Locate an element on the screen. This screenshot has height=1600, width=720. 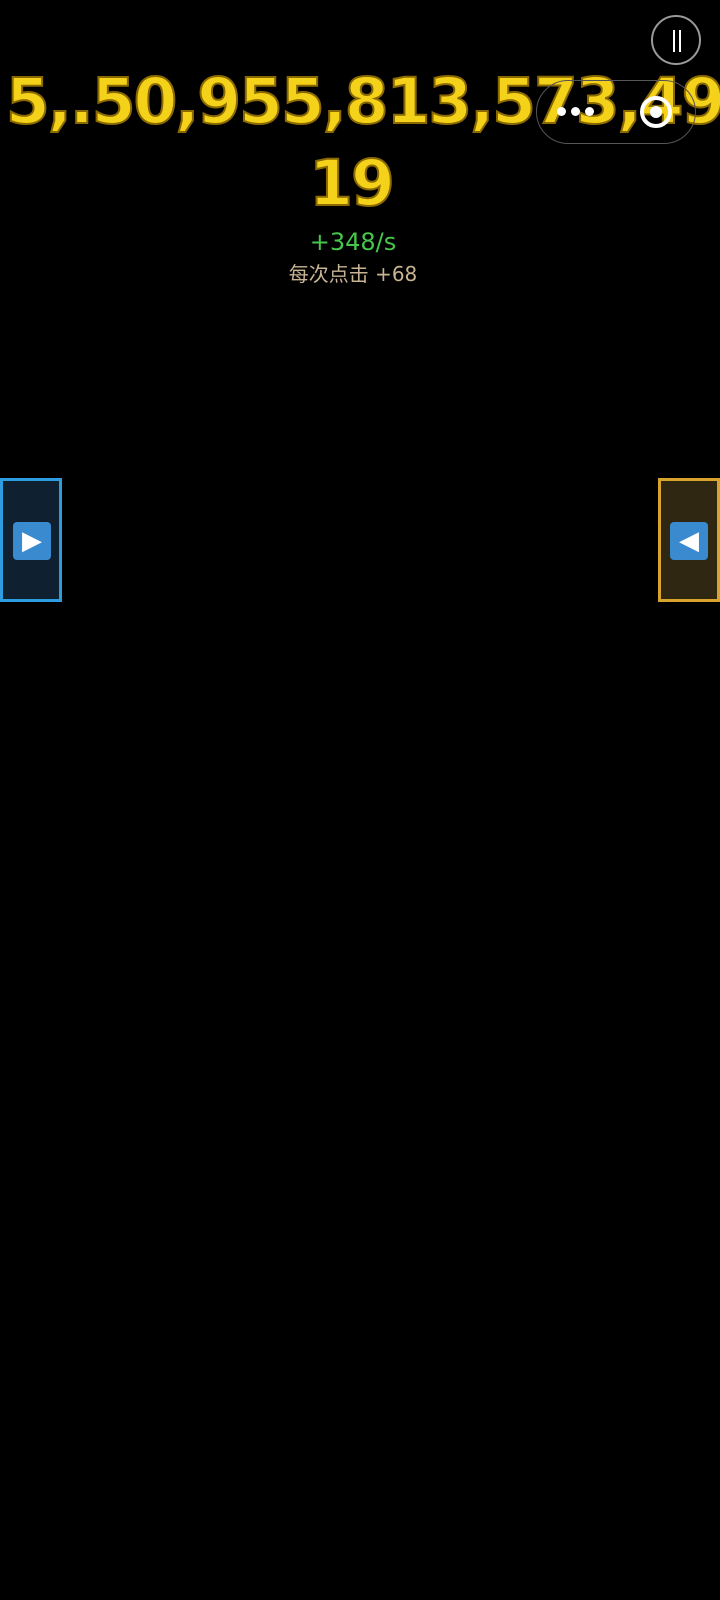
currency-counter-exponent: 19 is located at coordinates (352, 183).